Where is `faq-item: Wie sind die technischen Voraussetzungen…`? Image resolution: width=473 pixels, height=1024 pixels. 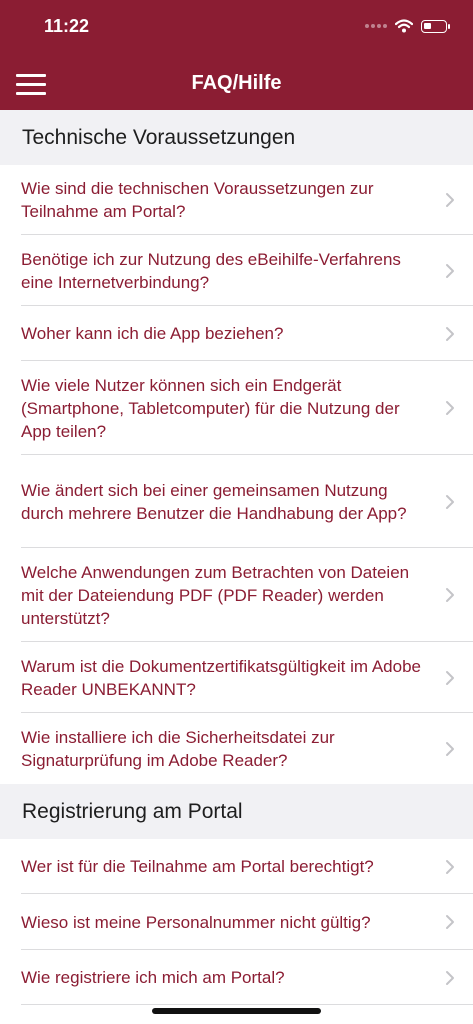
faq-item: Wie sind die technischen Voraussetzungen… is located at coordinates (236, 200).